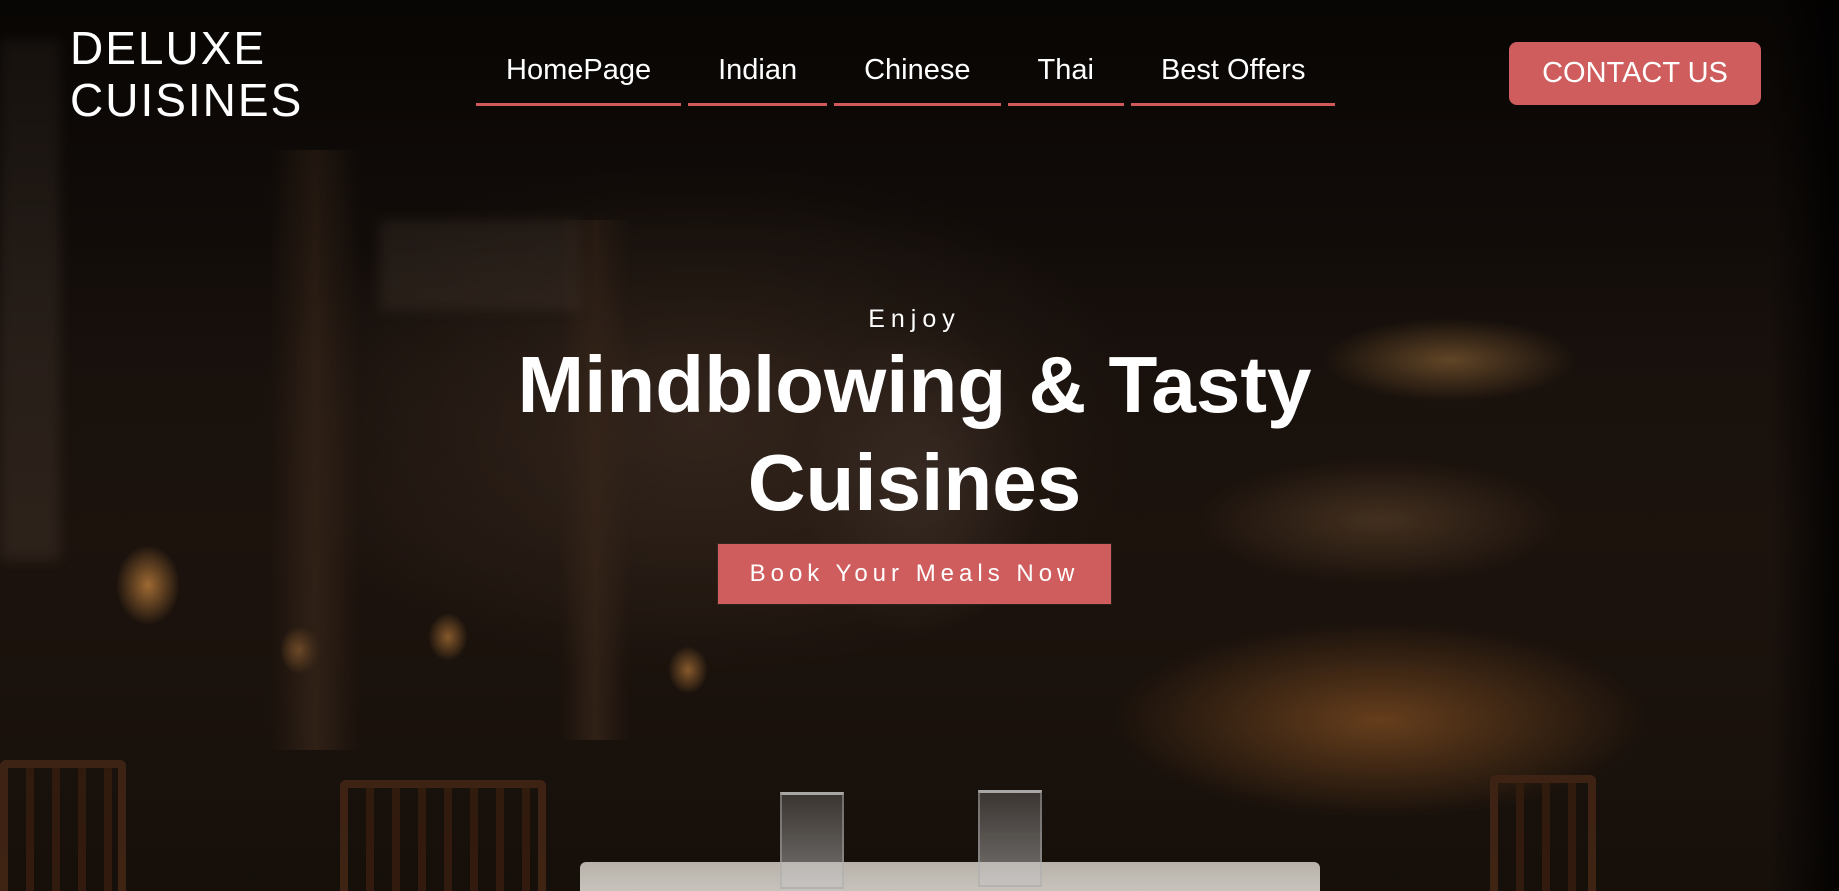  What do you see at coordinates (914, 384) in the screenshot?
I see `hero-headline-line1: Mindblowing & Tasty` at bounding box center [914, 384].